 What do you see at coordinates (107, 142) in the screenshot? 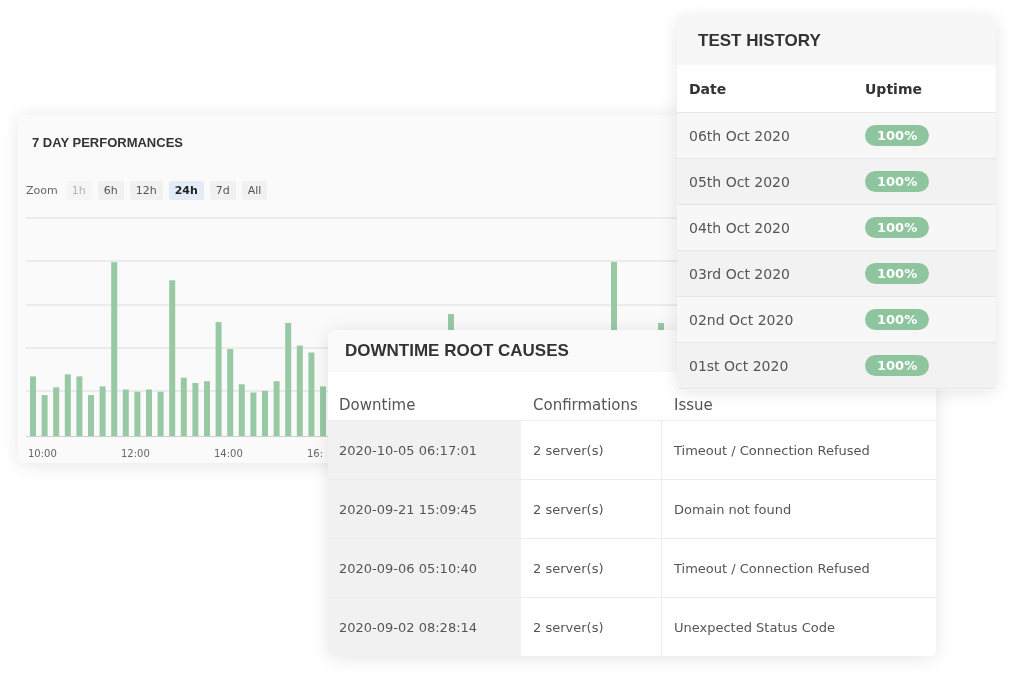
I see `card-title: 7 DAY PERFORMANCES` at bounding box center [107, 142].